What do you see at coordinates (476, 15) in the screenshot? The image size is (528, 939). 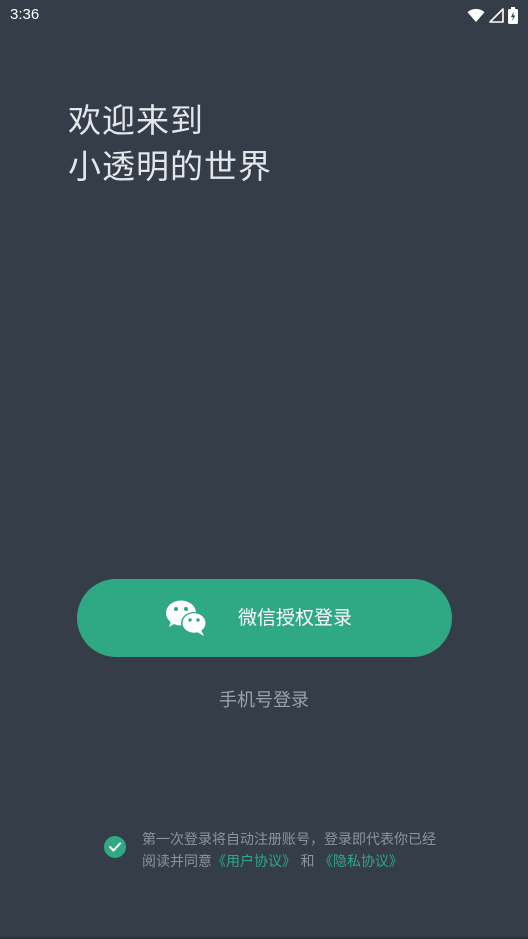 I see `wifi-icon` at bounding box center [476, 15].